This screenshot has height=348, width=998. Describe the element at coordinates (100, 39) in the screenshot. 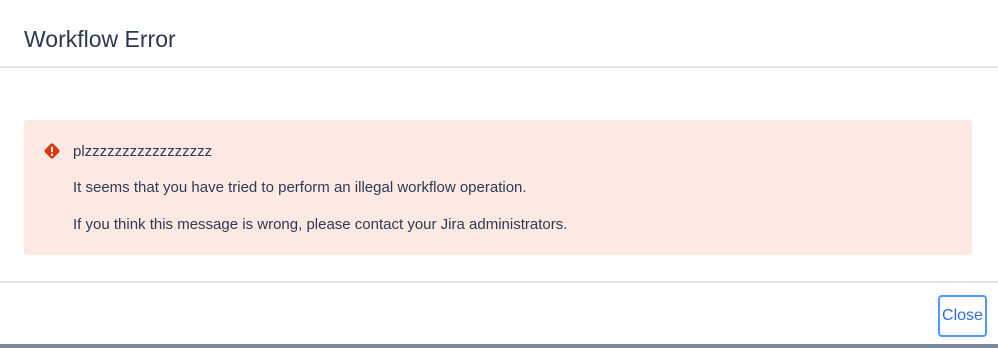

I see `dialog-title: Workflow Error` at that location.